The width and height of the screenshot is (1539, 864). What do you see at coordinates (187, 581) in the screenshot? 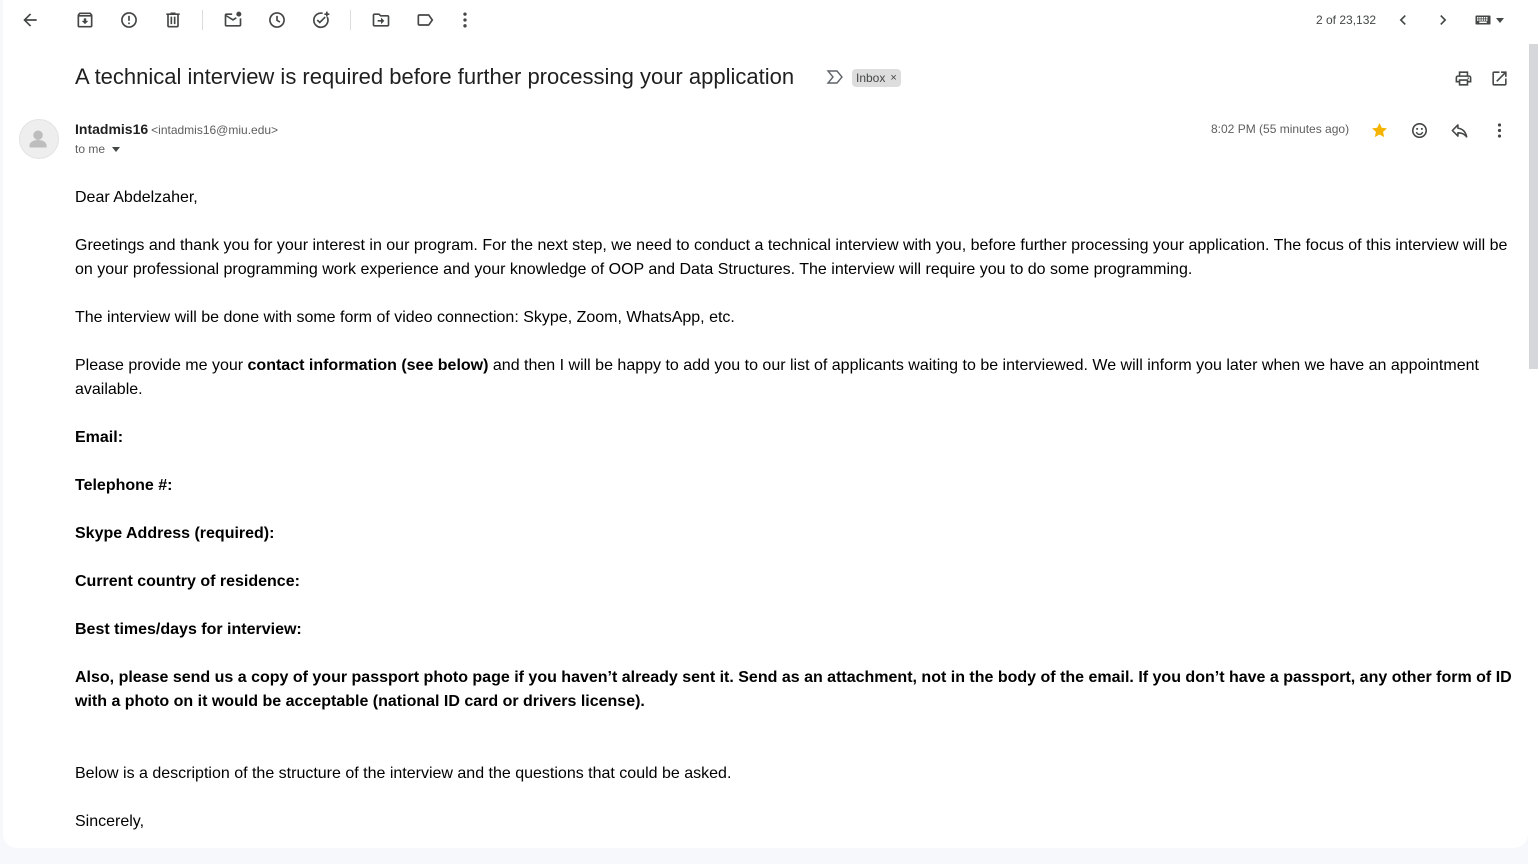
I see `field-label: Current country of residence:` at bounding box center [187, 581].